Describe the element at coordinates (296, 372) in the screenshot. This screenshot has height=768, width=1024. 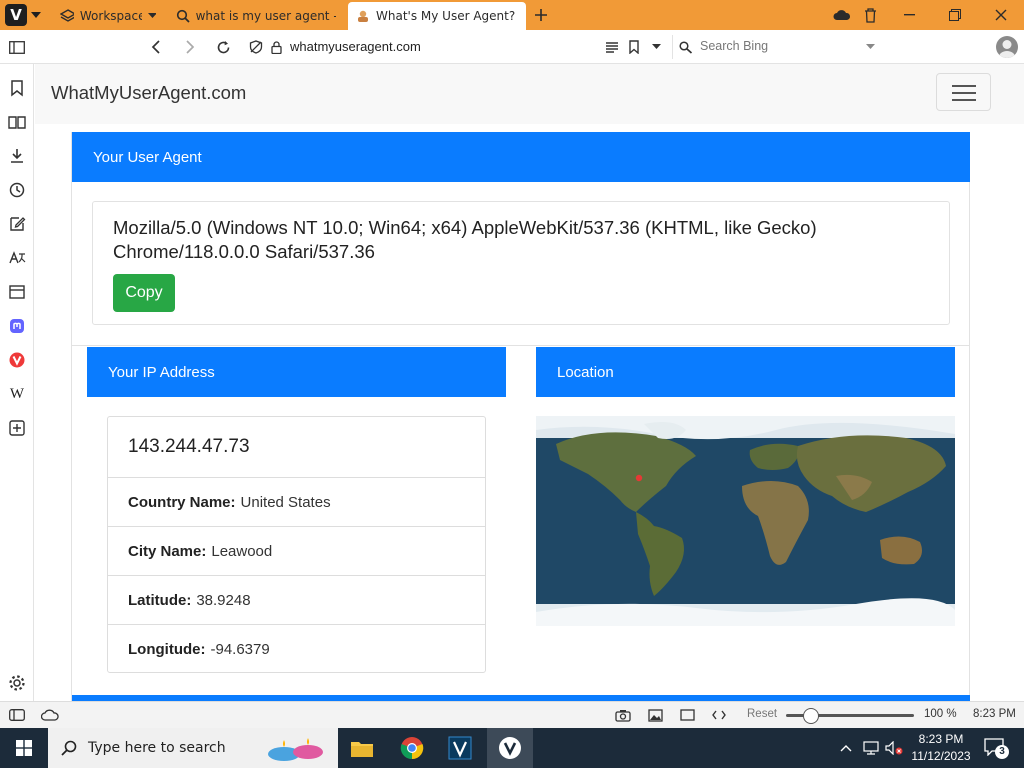
I see `ip-address-header: Your IP Address` at that location.